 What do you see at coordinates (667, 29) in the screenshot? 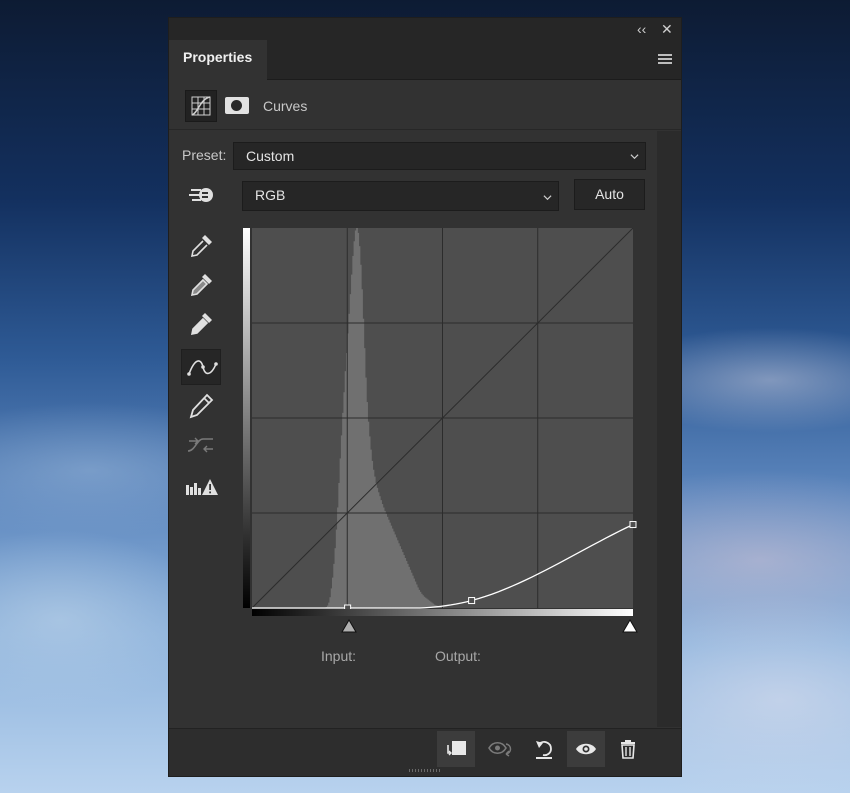
I see `close-icon: ✕` at bounding box center [667, 29].